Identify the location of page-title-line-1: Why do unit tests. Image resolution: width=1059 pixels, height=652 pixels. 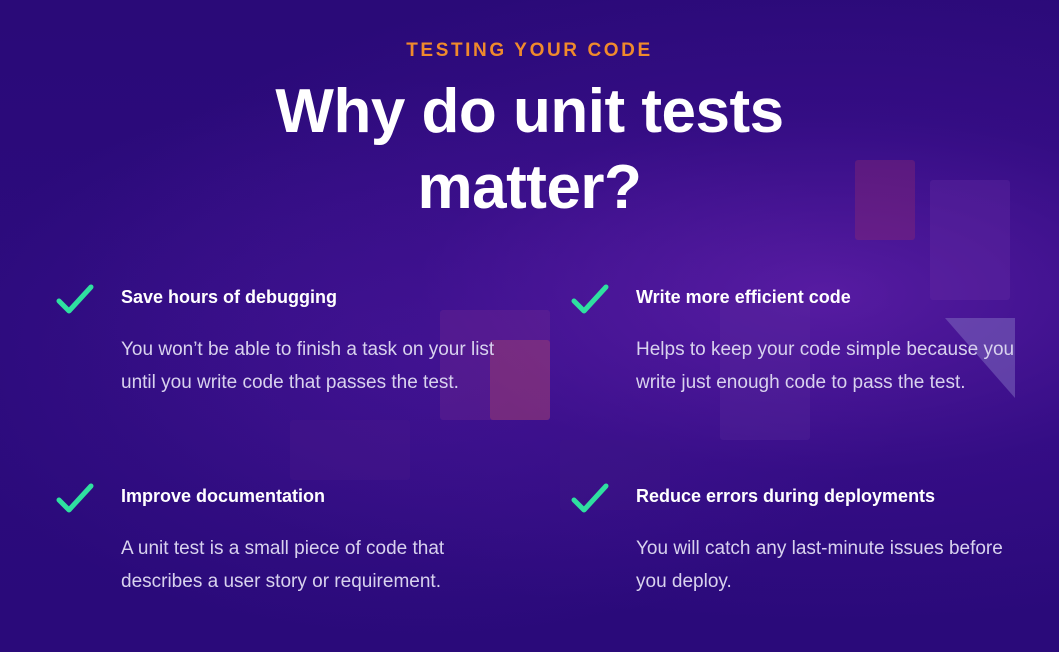
(529, 111).